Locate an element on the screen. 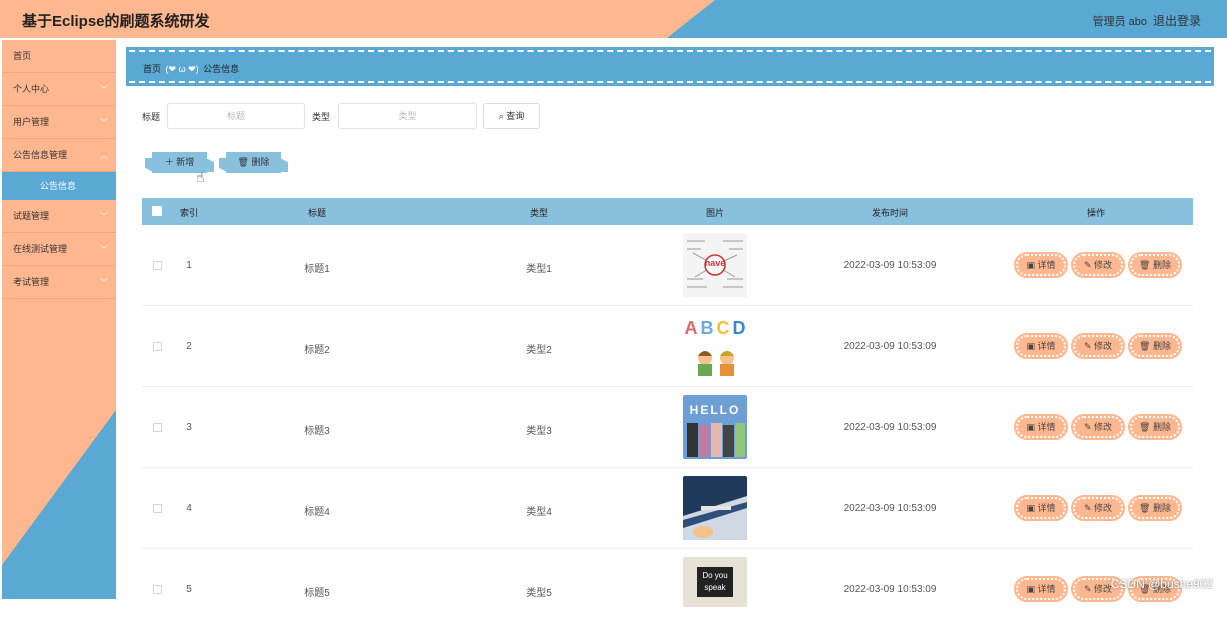 Image resolution: width=1227 pixels, height=630 pixels. search-icon: ⌕ is located at coordinates (501, 116).